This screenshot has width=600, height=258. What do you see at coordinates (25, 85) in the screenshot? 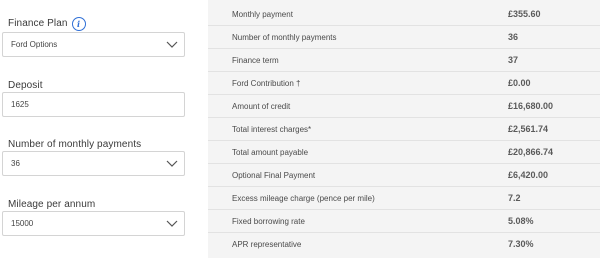
I see `deposit-label: Deposit` at bounding box center [25, 85].